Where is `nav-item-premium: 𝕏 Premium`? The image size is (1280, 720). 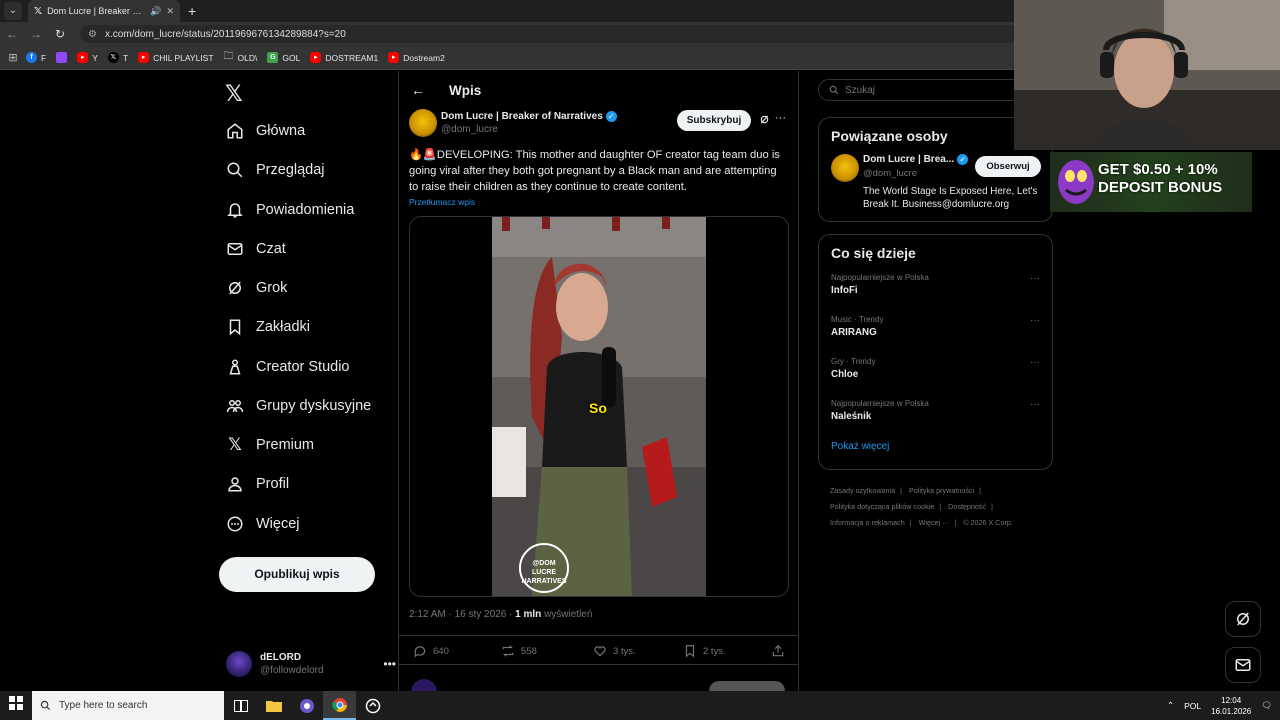 nav-item-premium: 𝕏 Premium is located at coordinates (270, 445).